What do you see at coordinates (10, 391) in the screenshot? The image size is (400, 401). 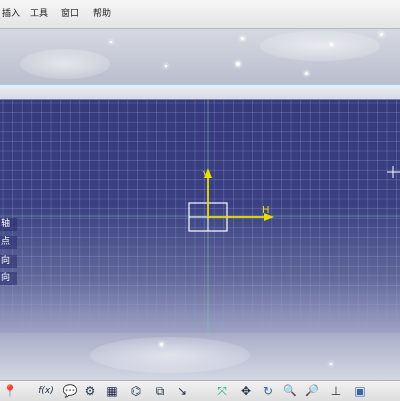 I see `pin-icon: 📍` at bounding box center [10, 391].